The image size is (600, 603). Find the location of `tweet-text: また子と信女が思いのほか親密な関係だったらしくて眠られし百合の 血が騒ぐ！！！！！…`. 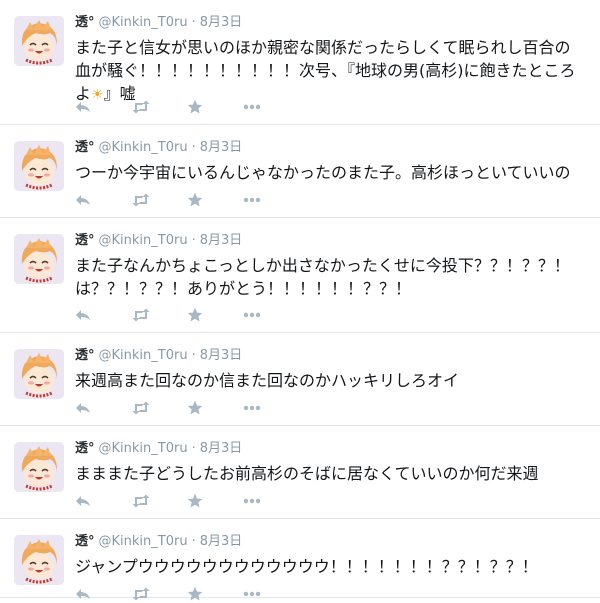

tweet-text: また子と信女が思いのほか親密な関係だったらしくて眠られし百合の 血が騒ぐ！！！！！… is located at coordinates (333, 71).